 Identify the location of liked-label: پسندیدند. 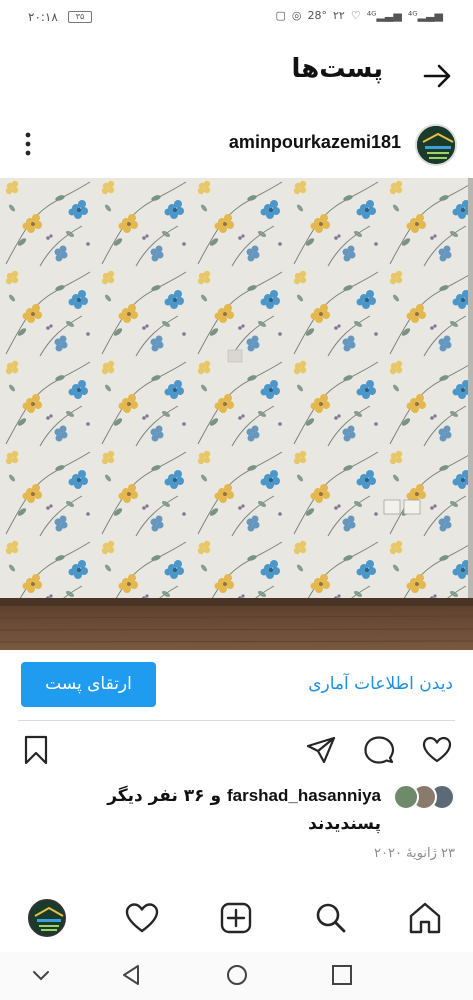
(344, 824).